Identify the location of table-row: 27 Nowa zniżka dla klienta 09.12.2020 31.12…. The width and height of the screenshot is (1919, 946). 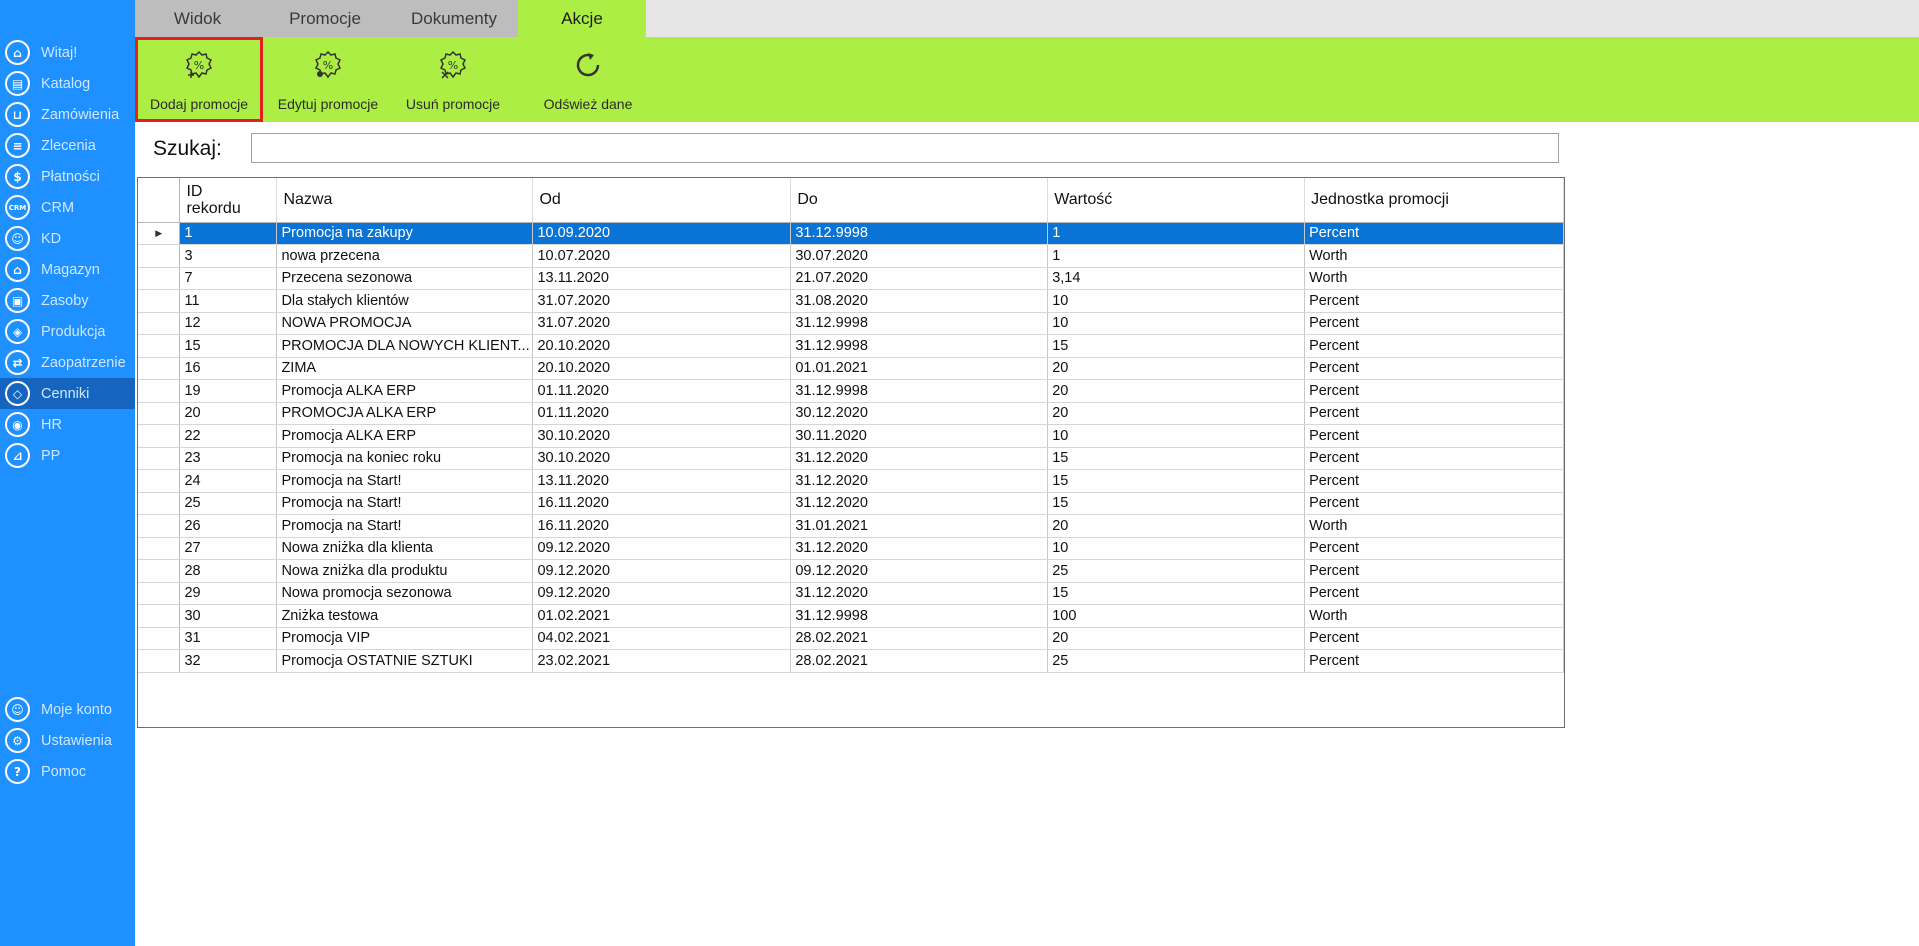
(851, 548).